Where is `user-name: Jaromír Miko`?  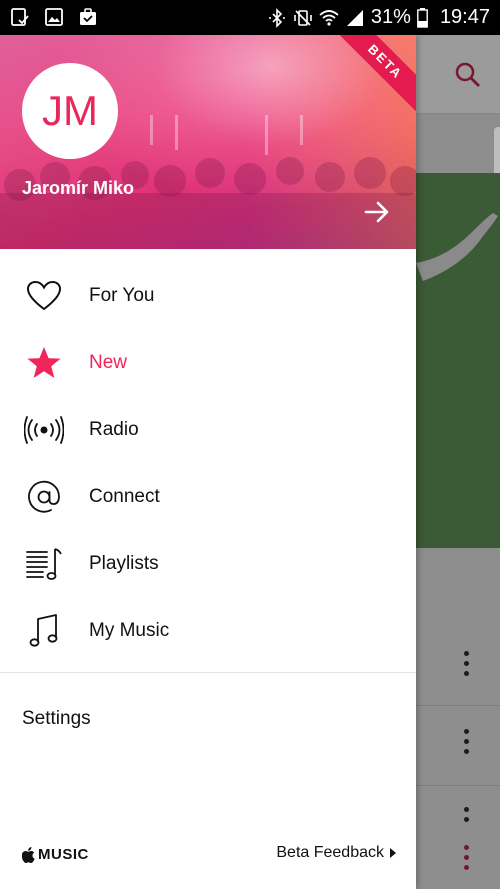
user-name: Jaromír Miko is located at coordinates (78, 188).